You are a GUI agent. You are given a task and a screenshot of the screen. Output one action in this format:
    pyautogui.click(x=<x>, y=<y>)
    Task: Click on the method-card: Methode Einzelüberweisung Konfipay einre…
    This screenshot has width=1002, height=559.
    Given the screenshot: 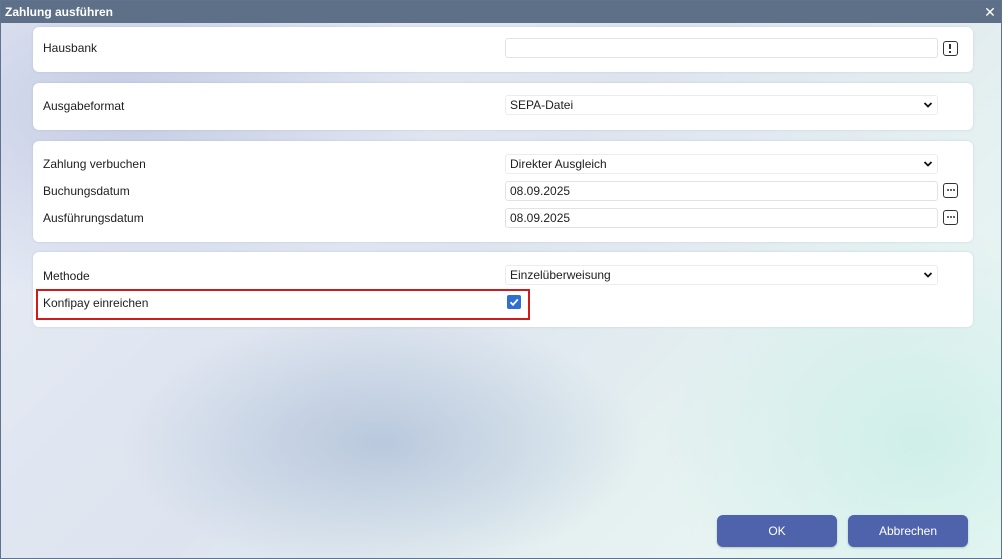 What is the action you would take?
    pyautogui.click(x=503, y=289)
    